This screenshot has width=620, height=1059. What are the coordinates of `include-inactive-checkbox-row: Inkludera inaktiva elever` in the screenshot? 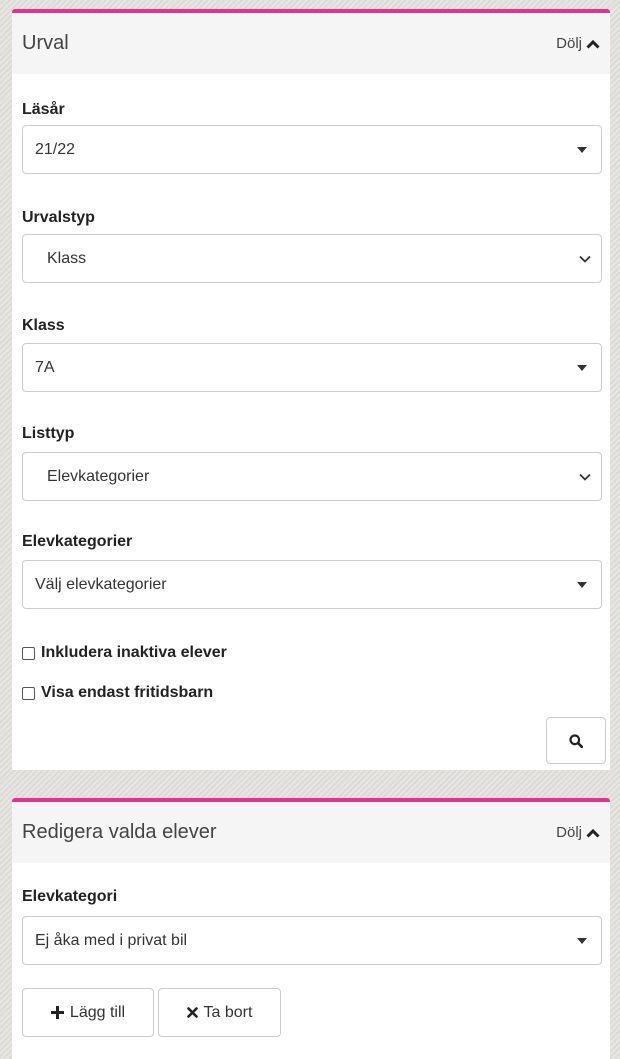 It's located at (124, 653).